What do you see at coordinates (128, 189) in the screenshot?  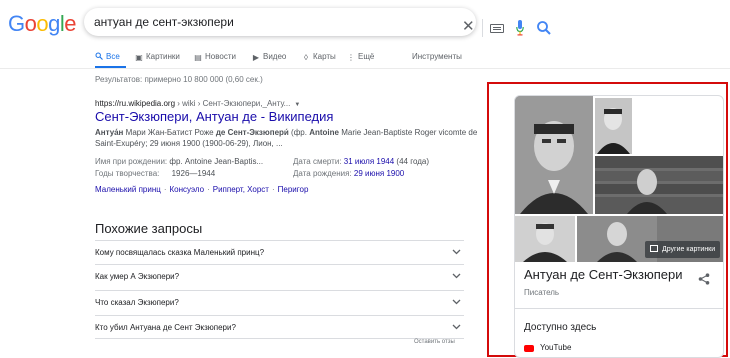 I see `sublink: Маленький принц` at bounding box center [128, 189].